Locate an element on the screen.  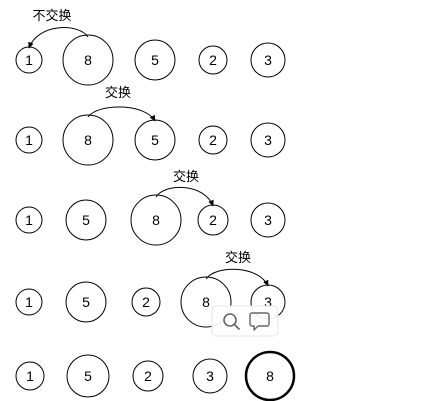
toolbar-background is located at coordinates (245, 321).